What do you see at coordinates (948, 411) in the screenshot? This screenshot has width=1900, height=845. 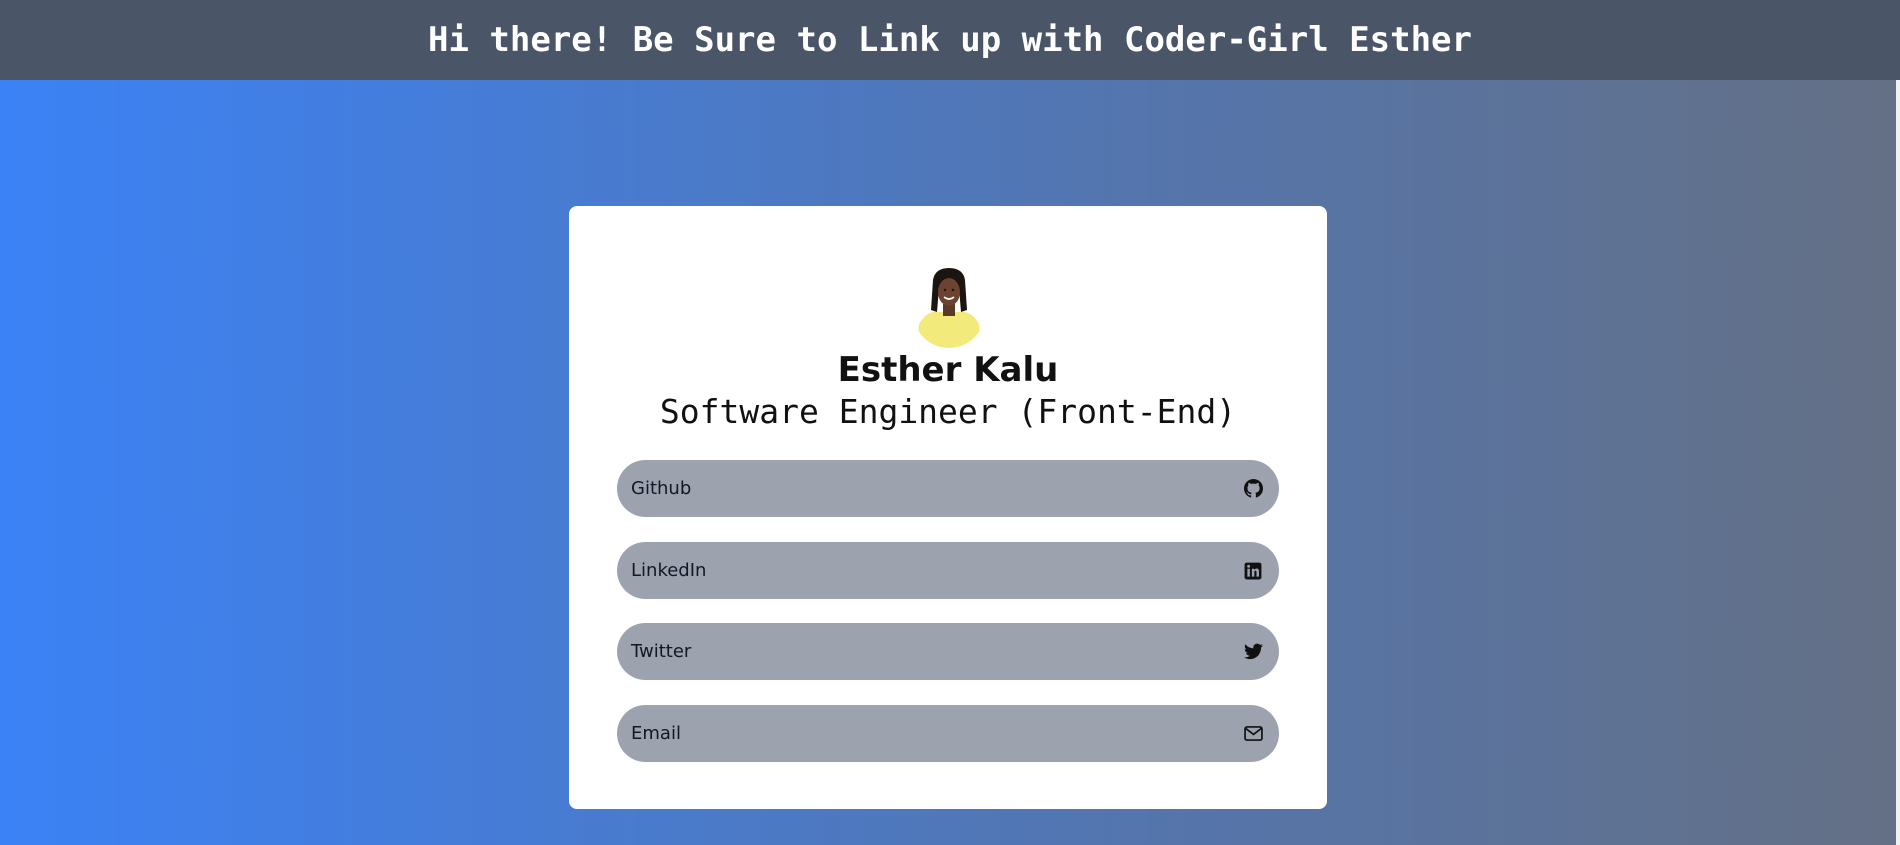 I see `profile-role: Software Engineer (Front-End)` at bounding box center [948, 411].